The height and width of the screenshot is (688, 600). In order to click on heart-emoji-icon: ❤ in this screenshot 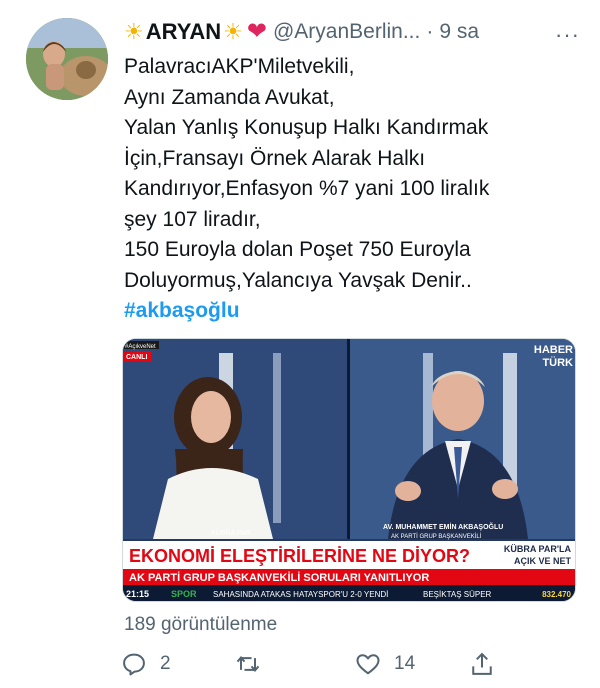, I will do `click(256, 31)`.